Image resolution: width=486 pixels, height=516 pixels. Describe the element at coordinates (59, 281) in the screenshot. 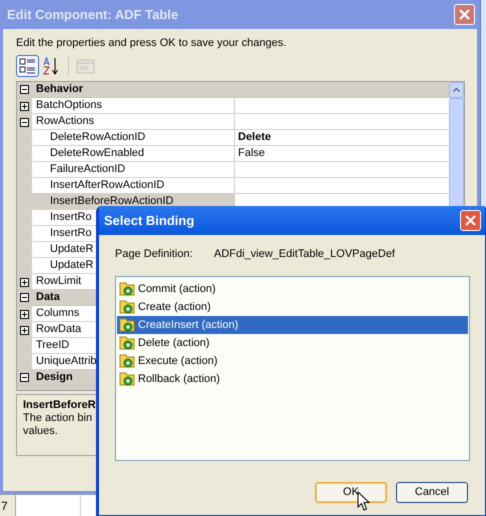

I see `property-name: RowLimit` at that location.